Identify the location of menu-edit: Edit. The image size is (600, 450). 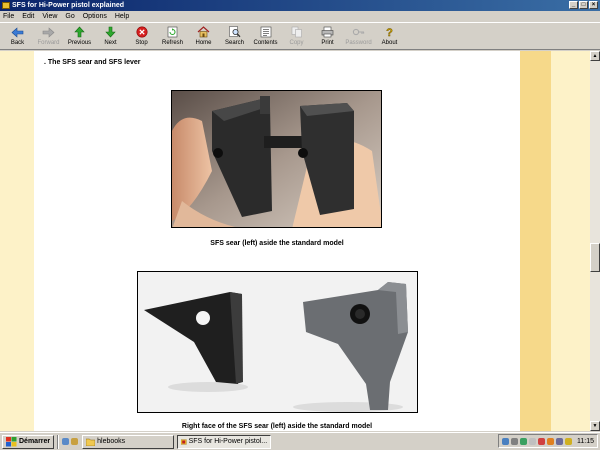
(28, 16).